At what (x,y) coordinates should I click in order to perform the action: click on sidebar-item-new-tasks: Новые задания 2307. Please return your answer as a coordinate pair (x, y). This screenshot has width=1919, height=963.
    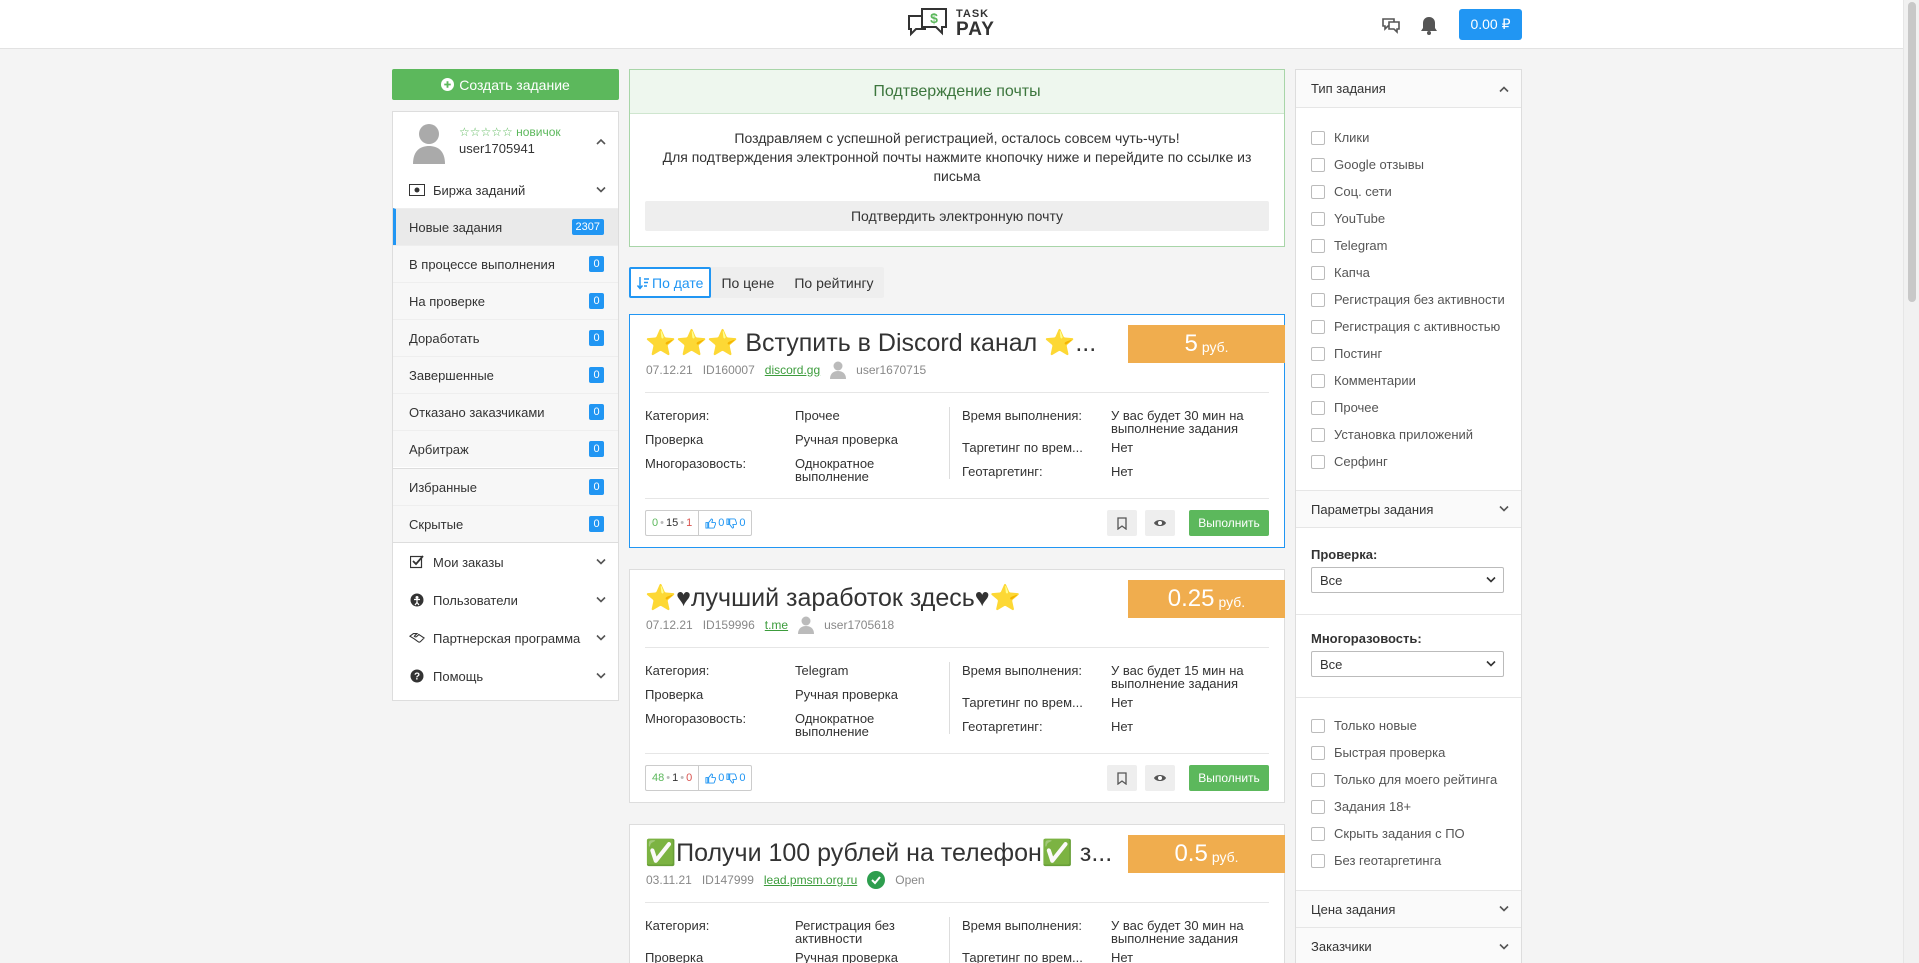
    Looking at the image, I should click on (505, 226).